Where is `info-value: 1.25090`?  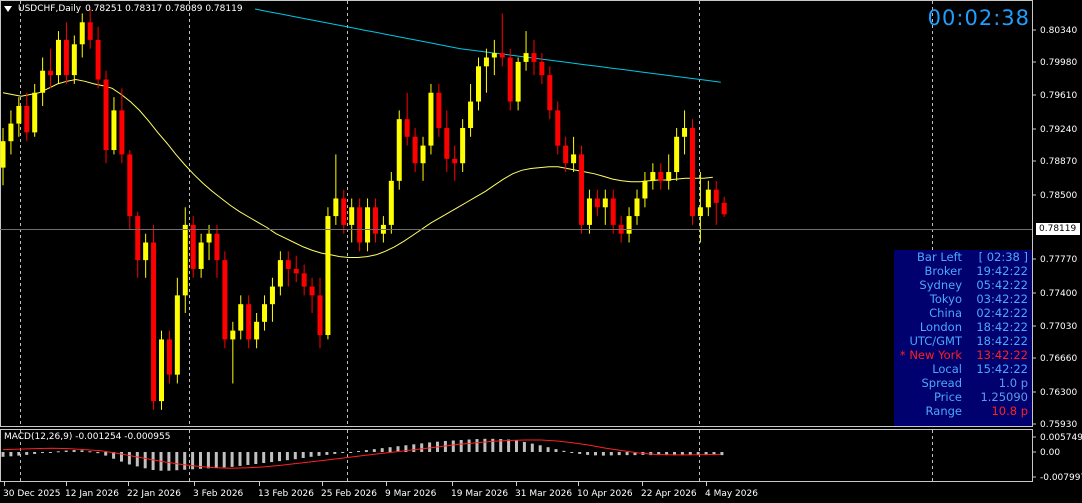
info-value: 1.25090 is located at coordinates (1004, 397).